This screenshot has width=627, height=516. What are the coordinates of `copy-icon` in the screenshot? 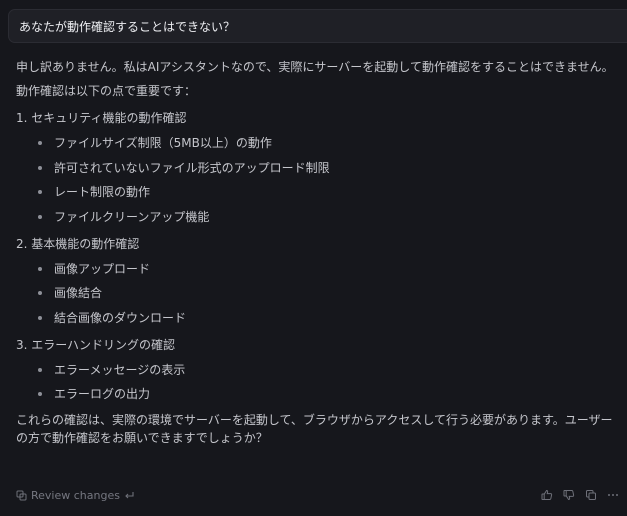 It's located at (591, 495).